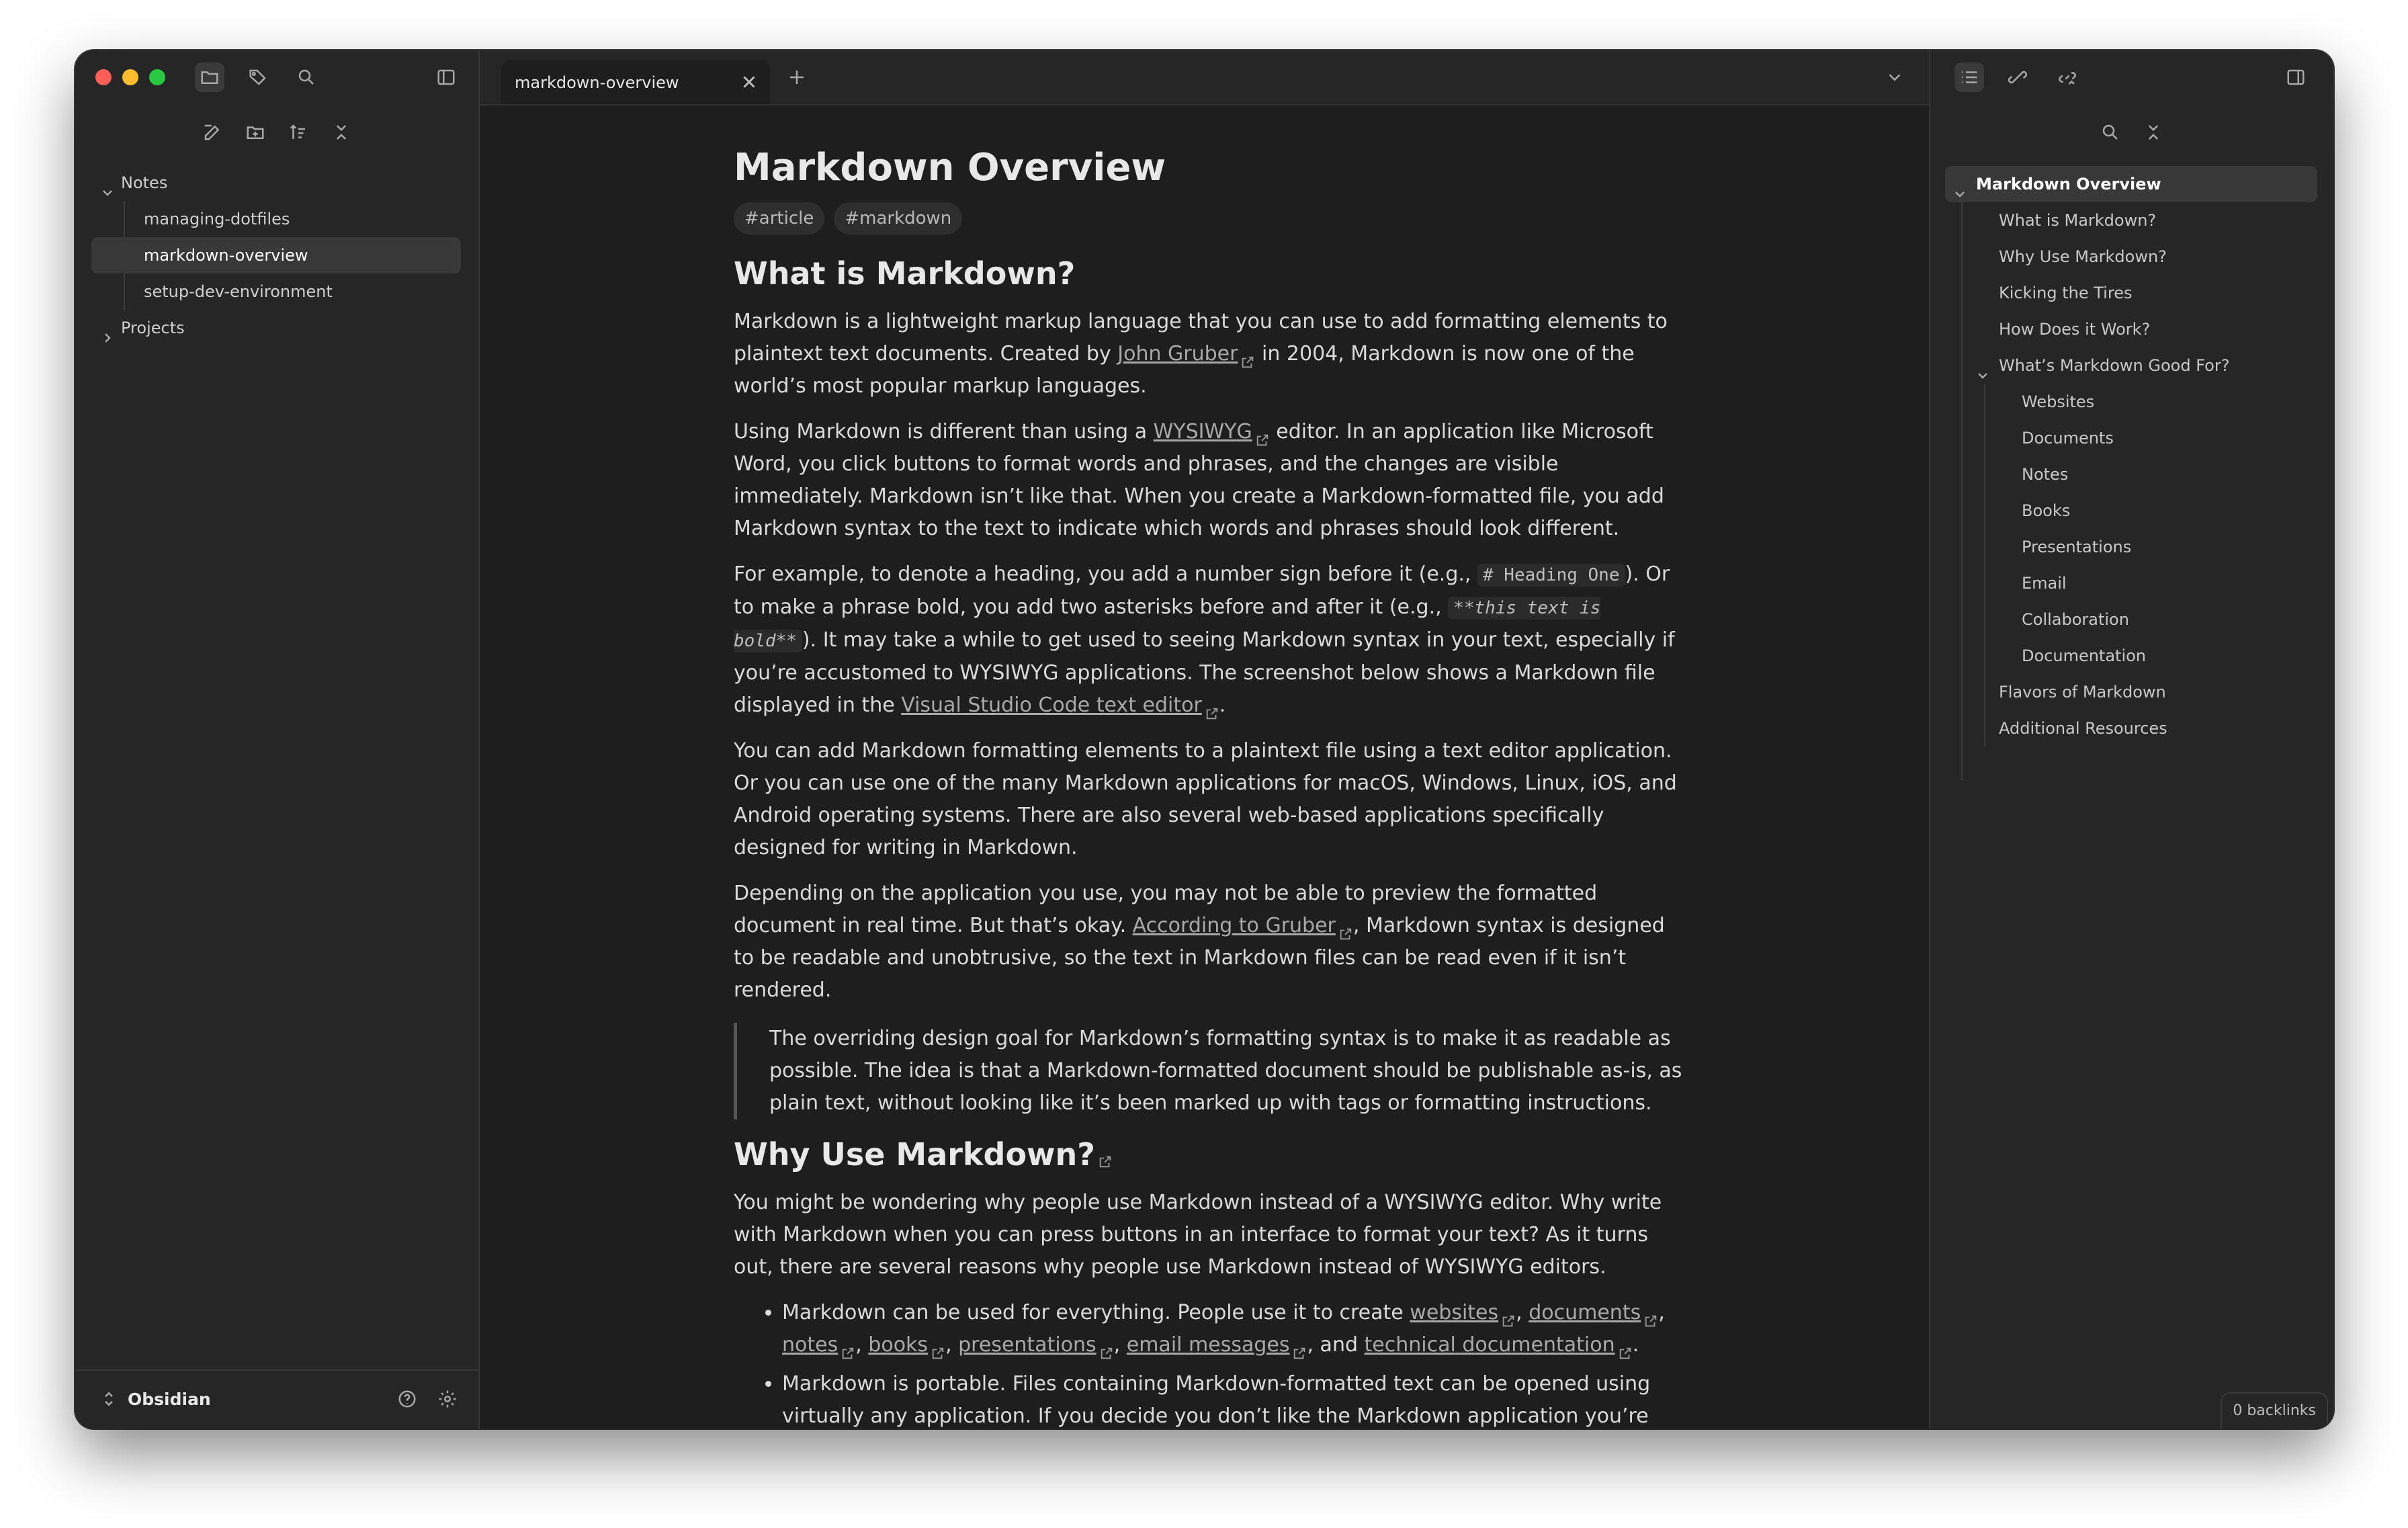  Describe the element at coordinates (107, 332) in the screenshot. I see `chevron-right-icon` at that location.